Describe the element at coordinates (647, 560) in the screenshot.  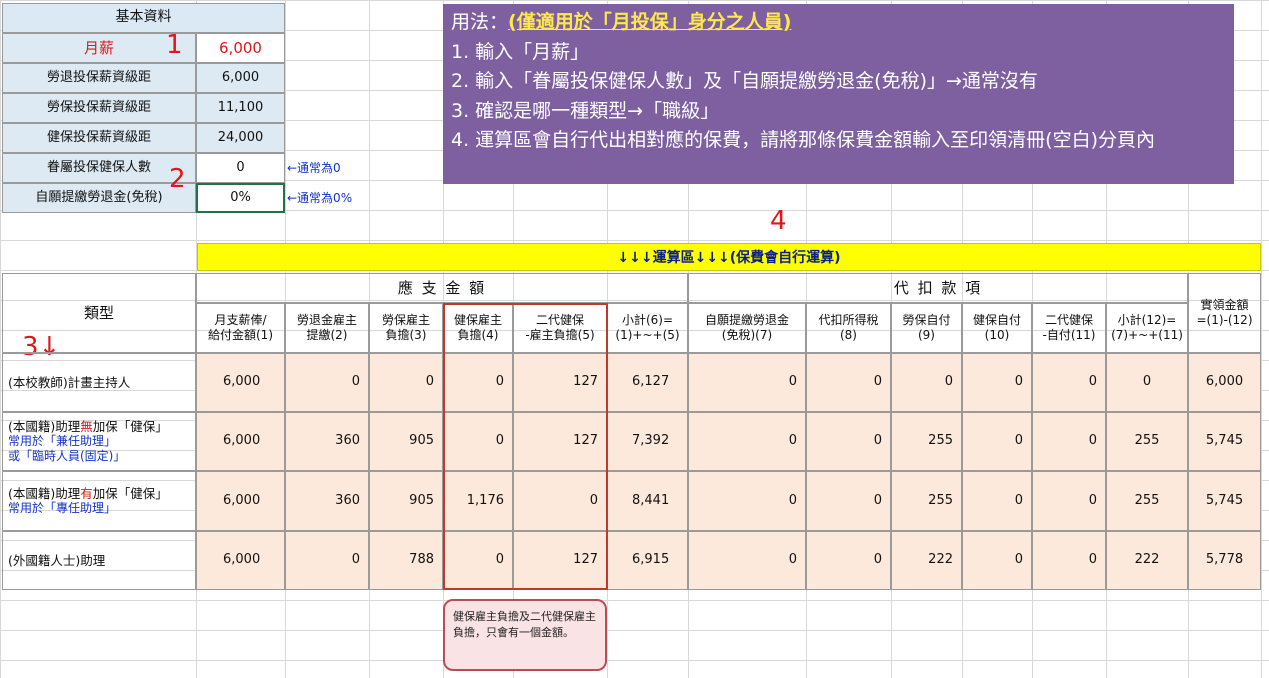
I see `value-r4-c6: 6,915` at that location.